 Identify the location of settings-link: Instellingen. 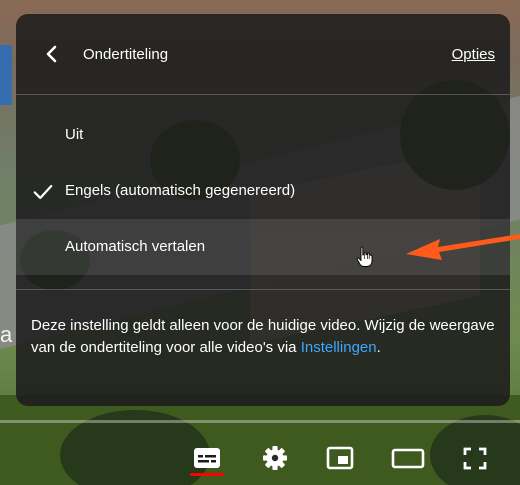
(339, 347).